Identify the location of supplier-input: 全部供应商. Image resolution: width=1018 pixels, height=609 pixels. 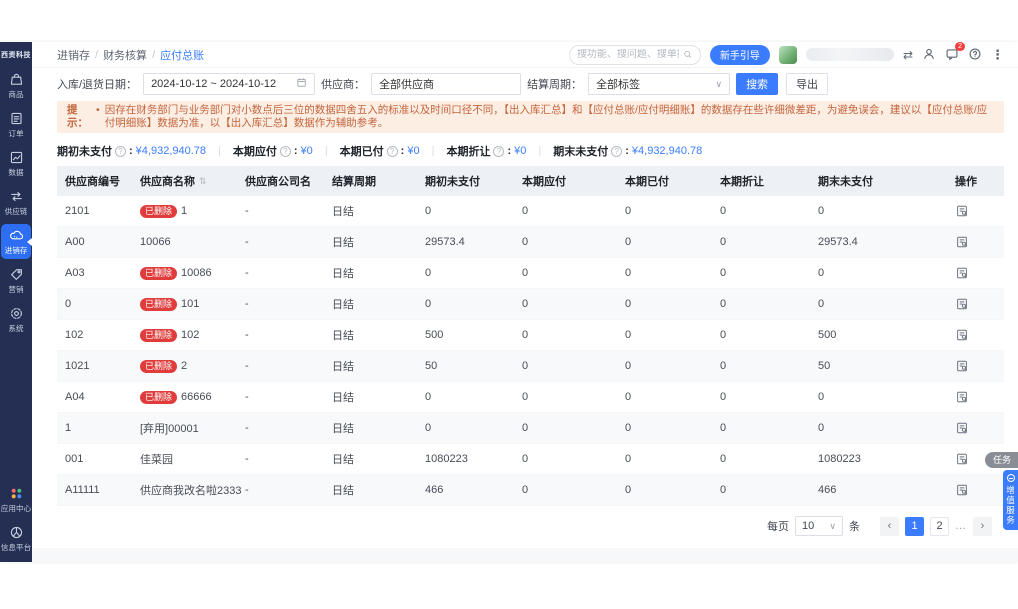
(446, 84).